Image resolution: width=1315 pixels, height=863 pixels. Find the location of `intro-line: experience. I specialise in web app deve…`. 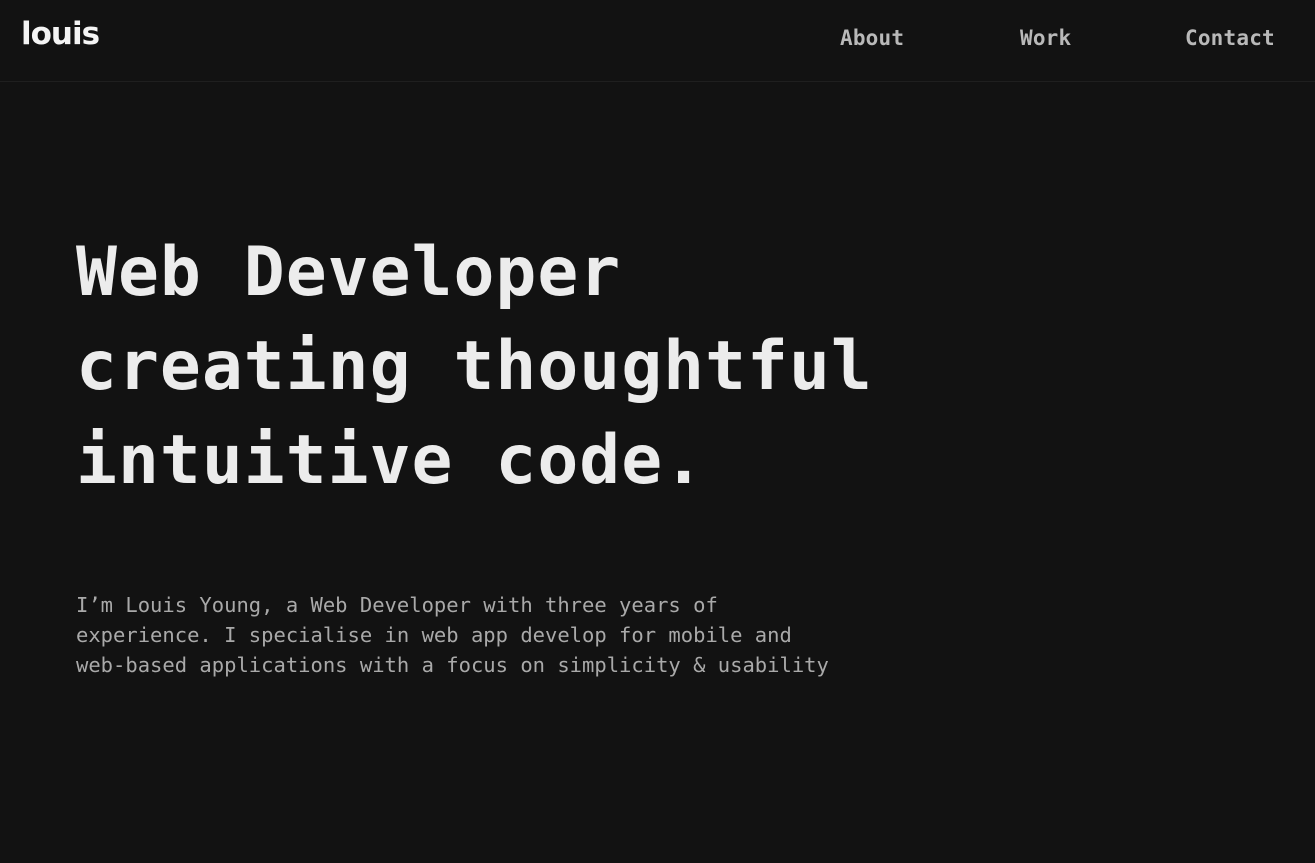

intro-line: experience. I specialise in web app deve… is located at coordinates (434, 635).